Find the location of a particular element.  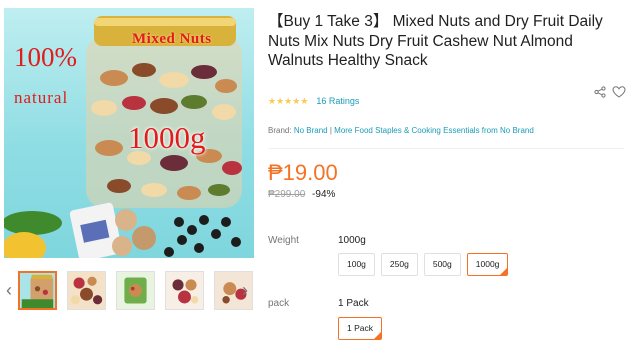

pack-options: 1 Pack is located at coordinates (360, 328).